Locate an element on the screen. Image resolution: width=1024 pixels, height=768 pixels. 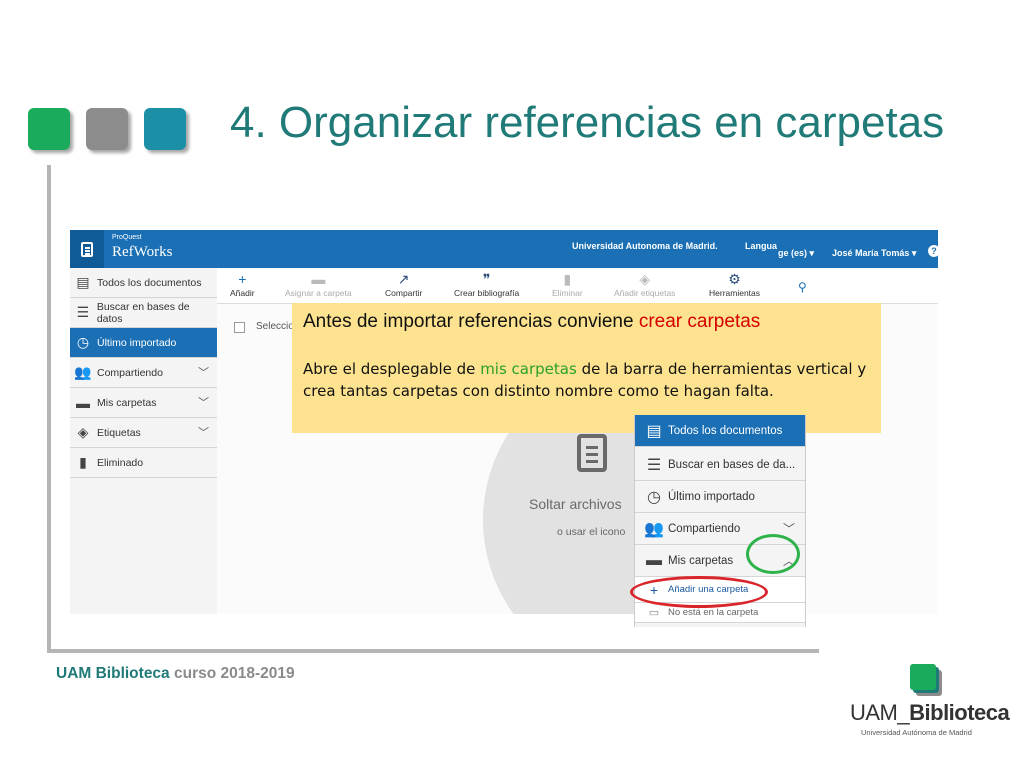
sidebar-item-label: Todos los documentos is located at coordinates (149, 282).